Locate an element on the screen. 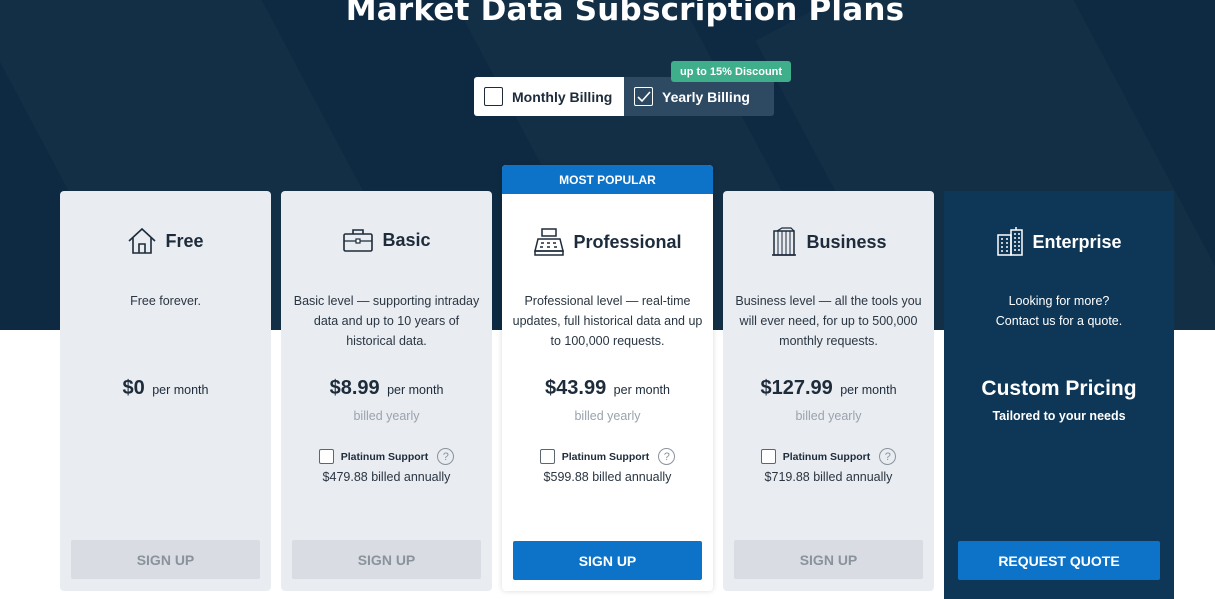 This screenshot has width=1215, height=599. plan-name: Basic is located at coordinates (406, 239).